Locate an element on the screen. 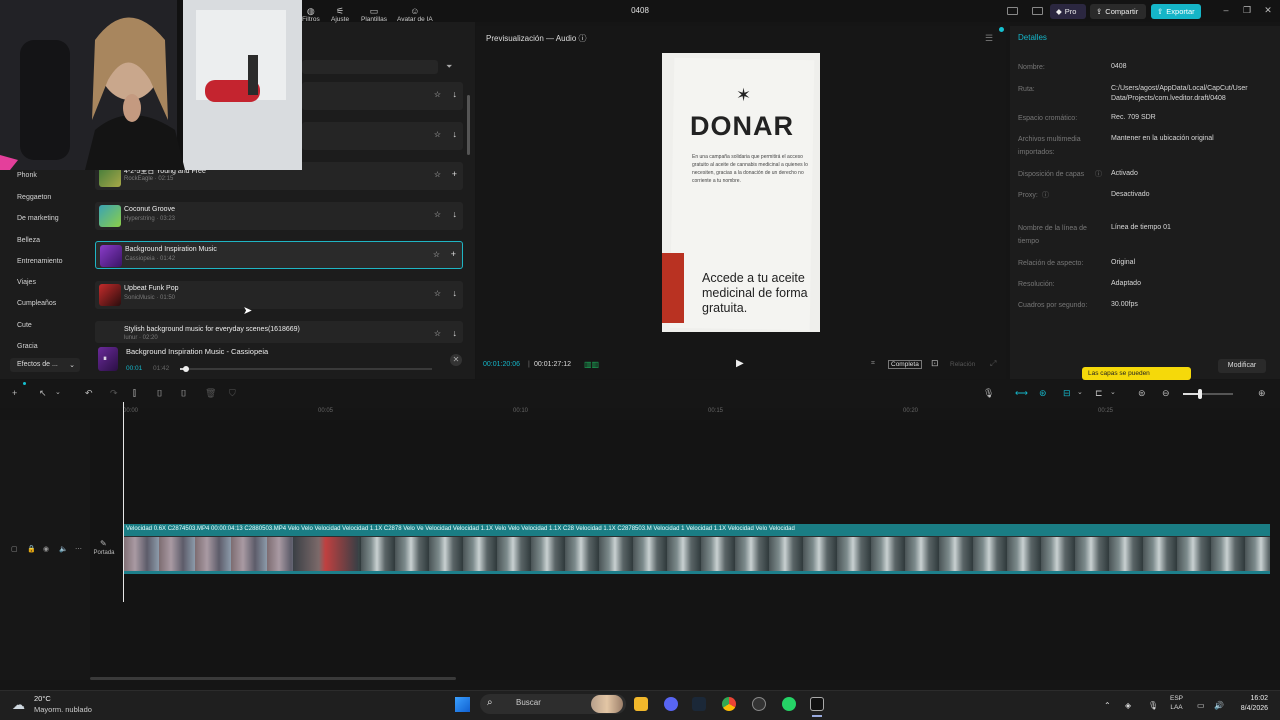 The image size is (1280, 720). share-button: ⇪ Compartir is located at coordinates (1118, 11).